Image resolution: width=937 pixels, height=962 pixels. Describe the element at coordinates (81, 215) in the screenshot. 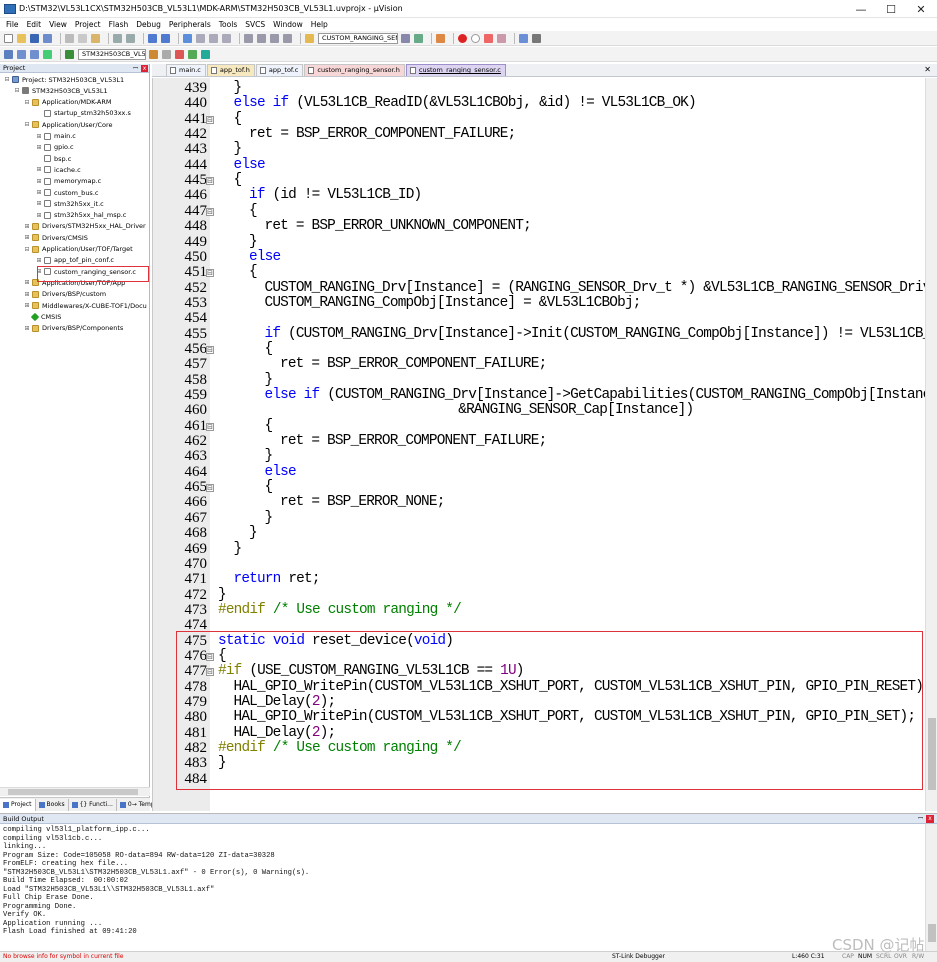

I see `tree-item: ⊞ stm32h5xx_hal_msp.c` at that location.